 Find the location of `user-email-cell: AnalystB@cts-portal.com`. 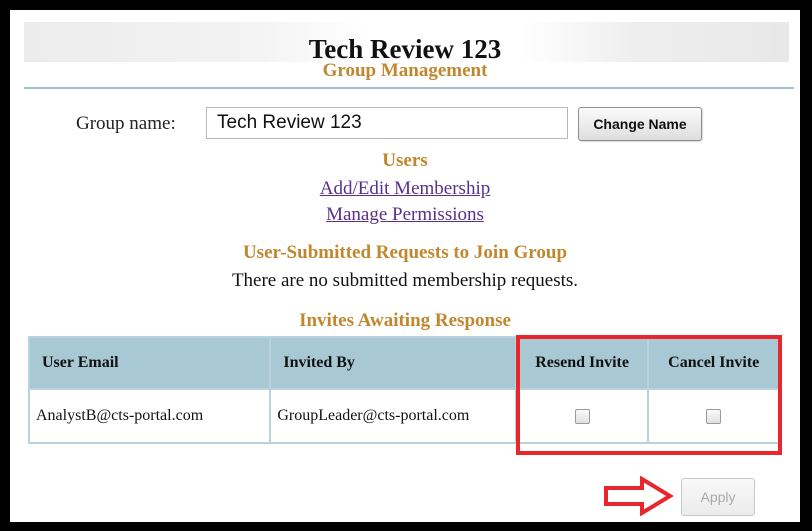

user-email-cell: AnalystB@cts-portal.com is located at coordinates (149, 416).